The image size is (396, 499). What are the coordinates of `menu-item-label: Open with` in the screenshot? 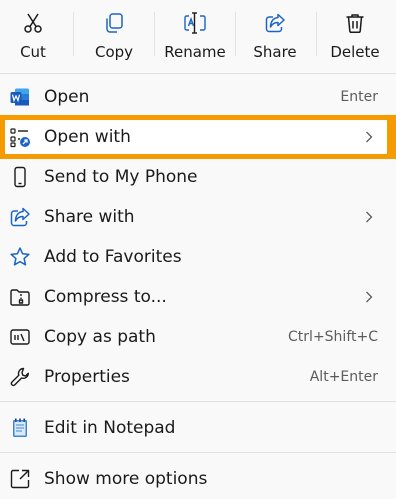 It's located at (87, 137).